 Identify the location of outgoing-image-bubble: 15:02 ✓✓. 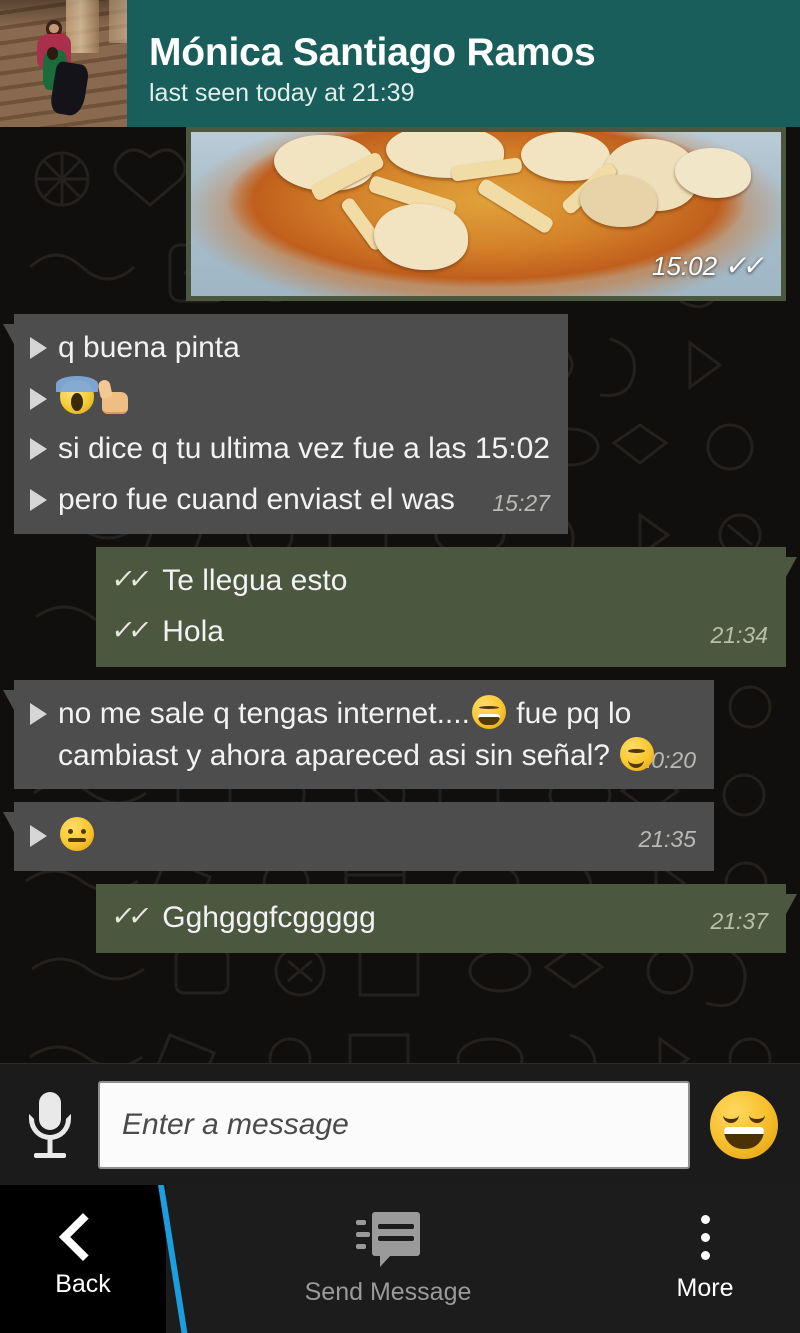
(486, 214).